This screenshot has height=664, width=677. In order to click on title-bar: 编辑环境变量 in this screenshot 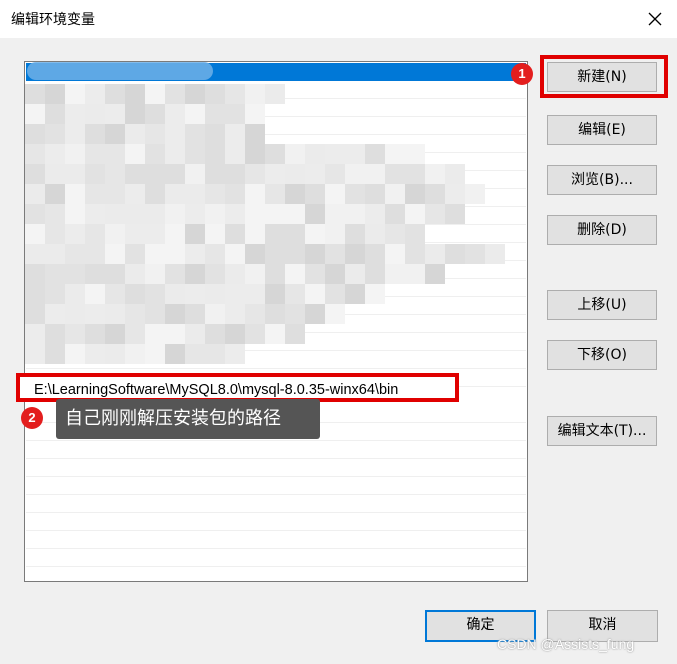, I will do `click(338, 19)`.